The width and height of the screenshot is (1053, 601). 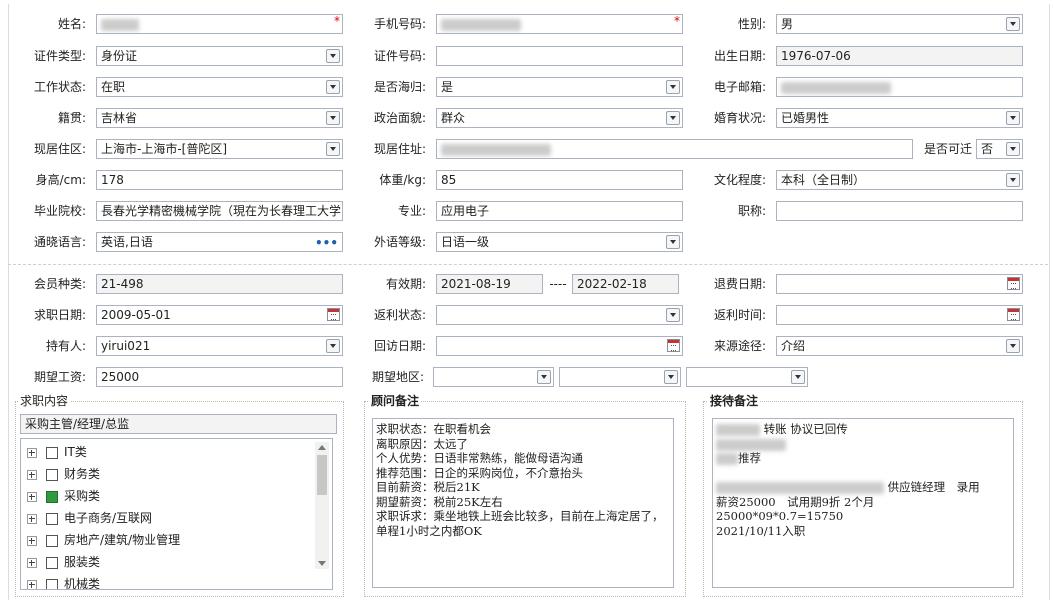 I want to click on scroll-thumb, so click(x=322, y=475).